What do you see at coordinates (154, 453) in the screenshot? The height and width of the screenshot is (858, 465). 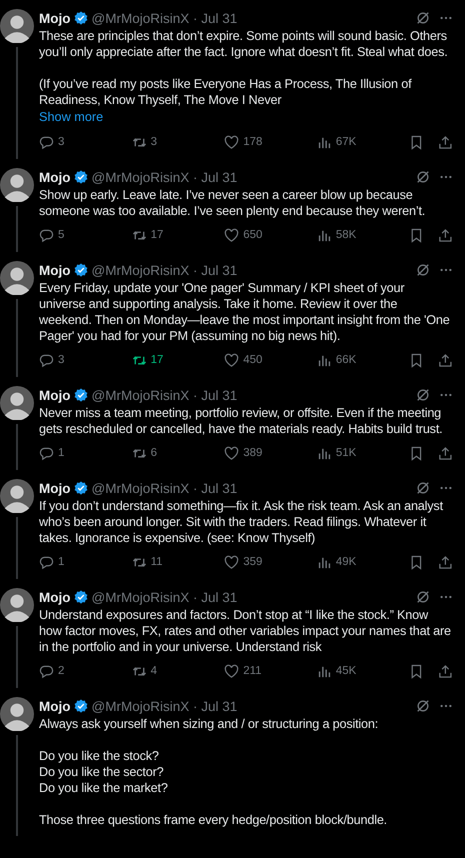 I see `repost-count: 6` at bounding box center [154, 453].